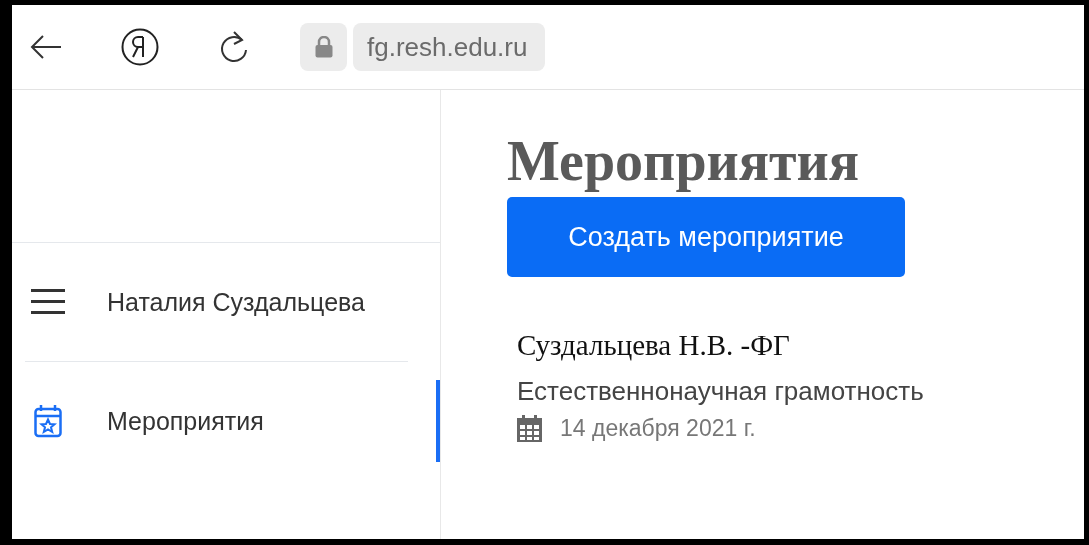 The image size is (1089, 545). I want to click on sidebar-row: Наталия Суздальцева, so click(226, 302).